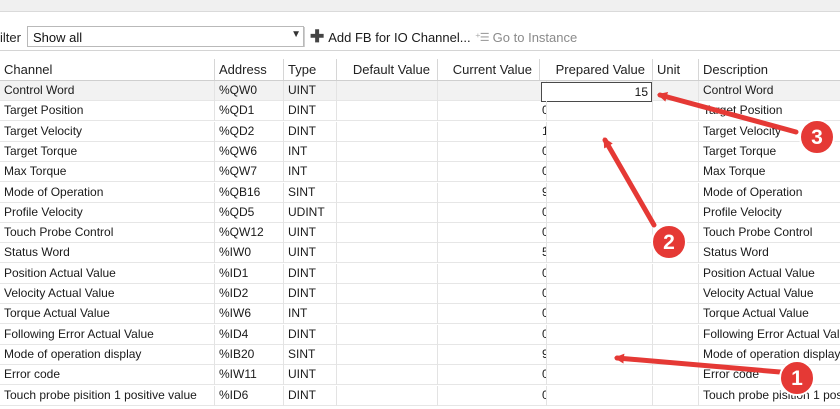  I want to click on cell-channel: Velocity Actual Value, so click(107, 294).